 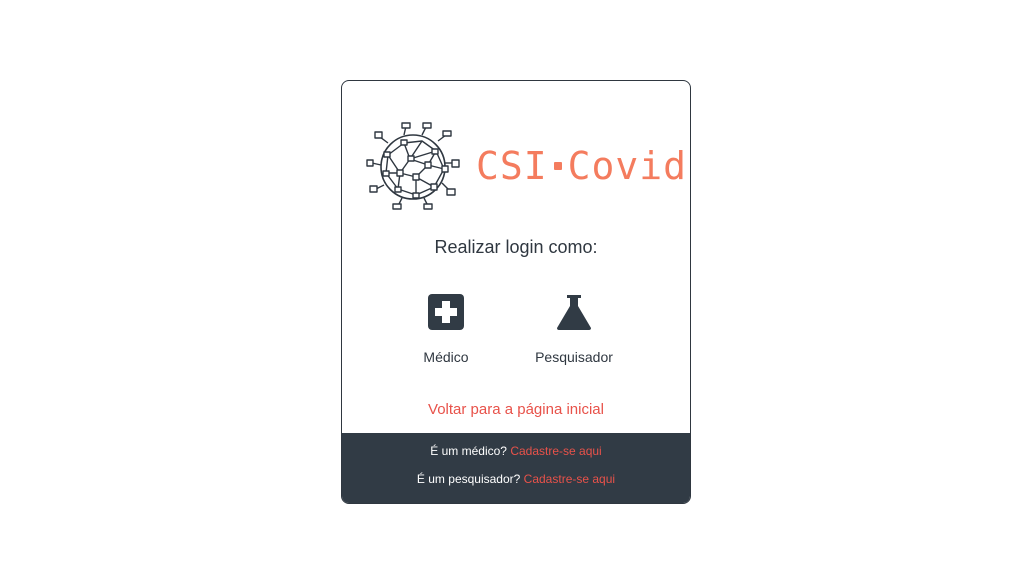 What do you see at coordinates (512, 166) in the screenshot?
I see `brand-name-part1: CSI` at bounding box center [512, 166].